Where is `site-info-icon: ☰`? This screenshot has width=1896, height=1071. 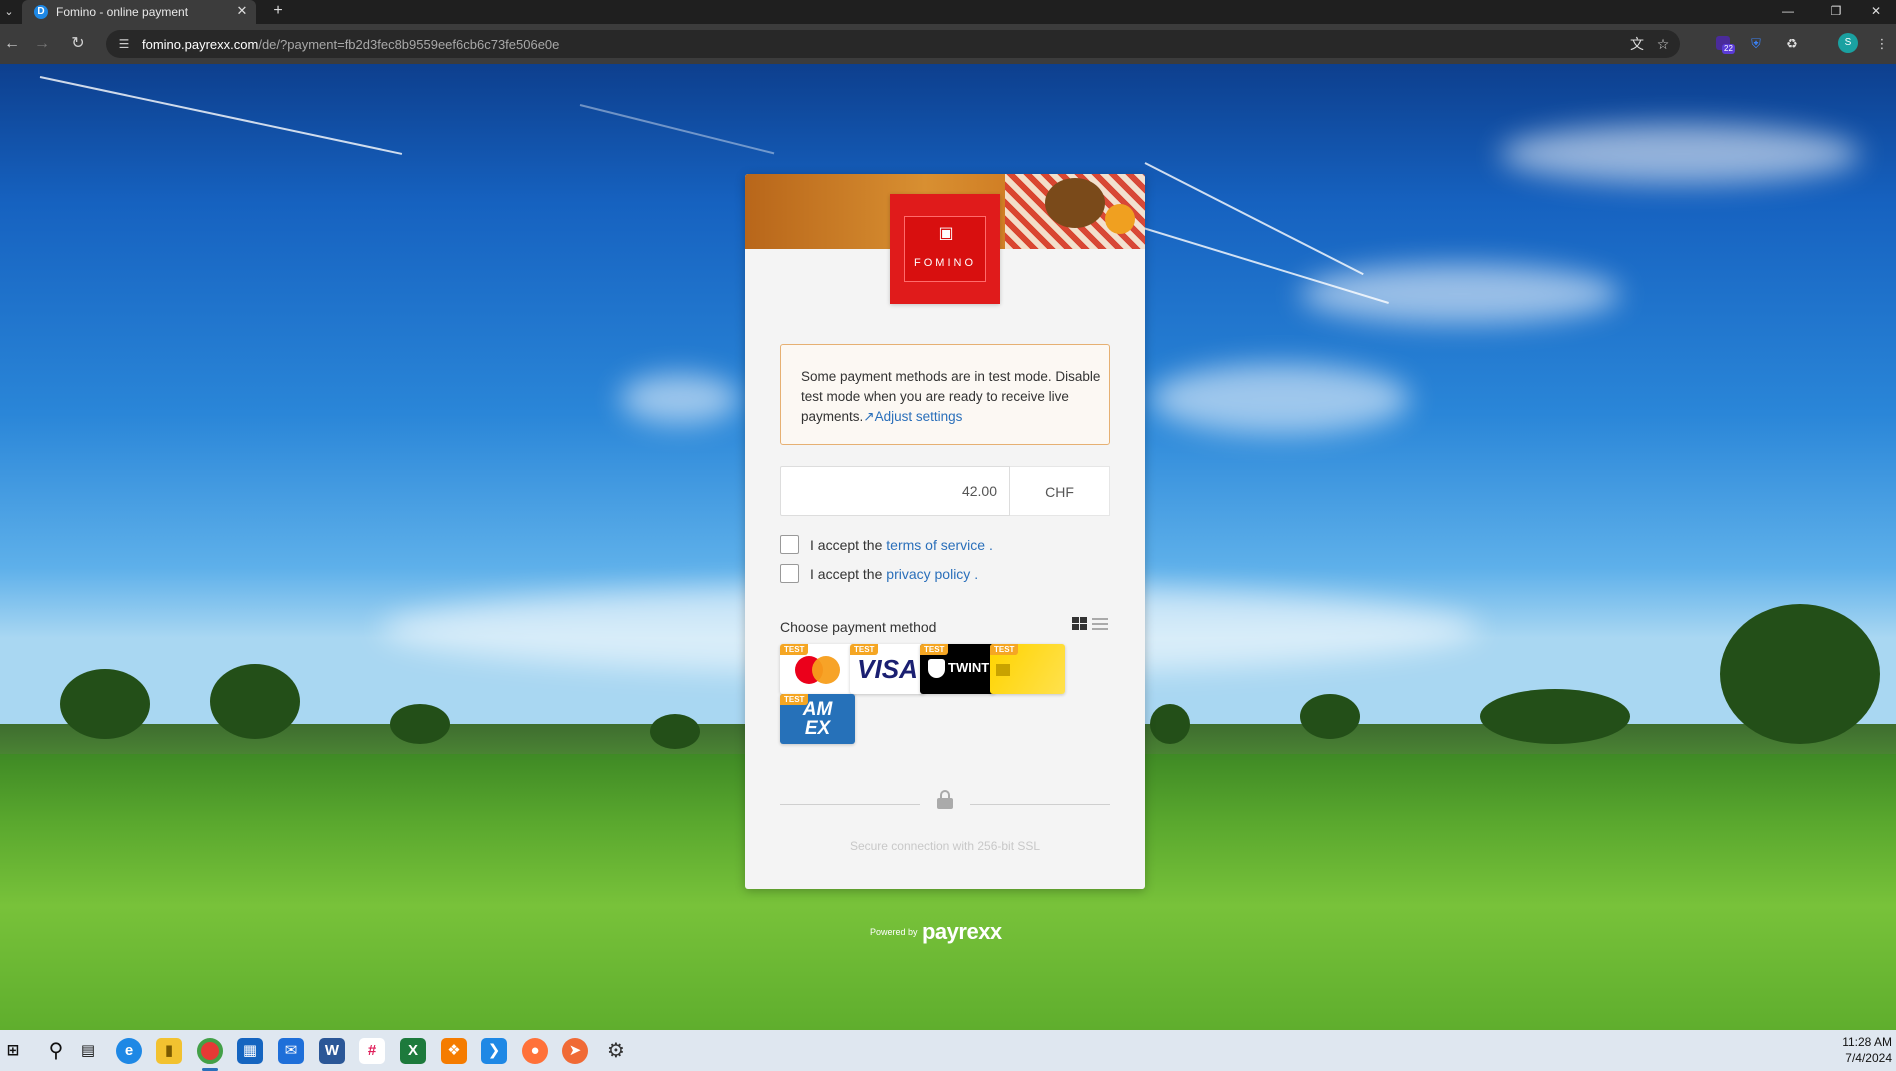
site-info-icon: ☰ is located at coordinates (124, 44).